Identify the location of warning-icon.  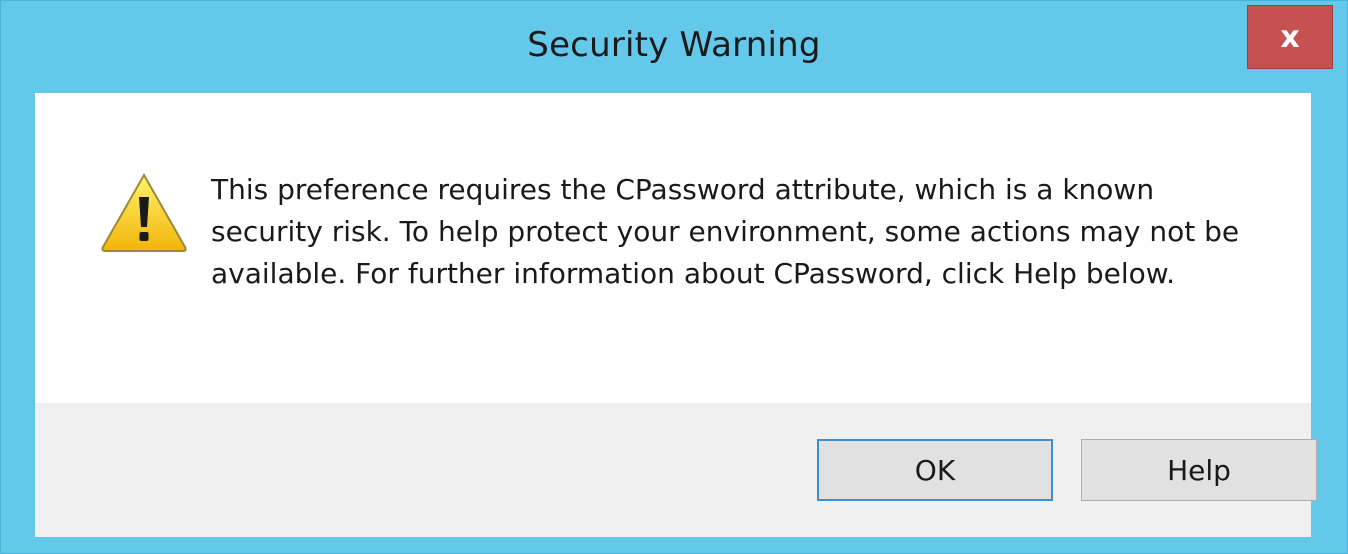
(144, 212).